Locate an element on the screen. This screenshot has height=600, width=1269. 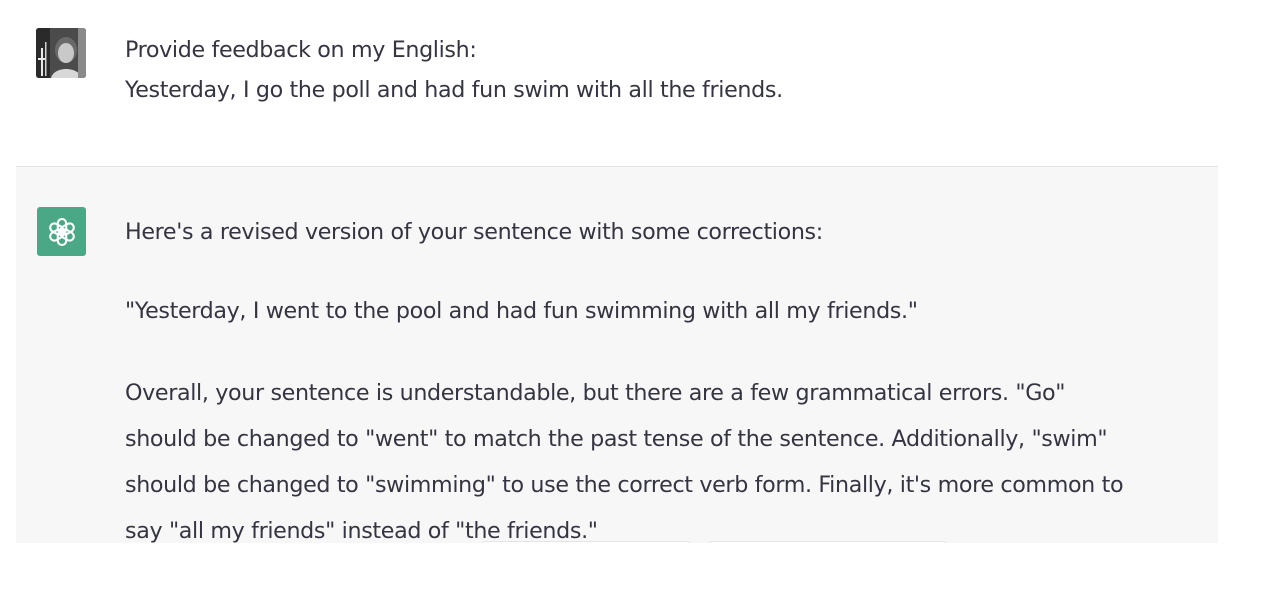
user-avatar is located at coordinates (61, 53).